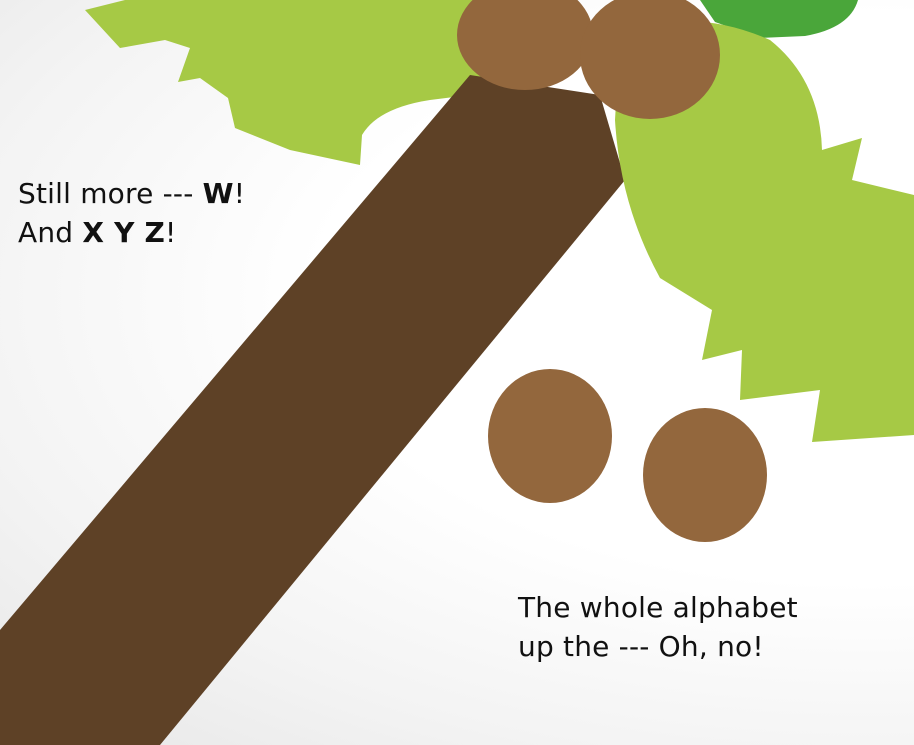 The height and width of the screenshot is (745, 914). Describe the element at coordinates (658, 627) in the screenshot. I see `verse-whole-alphabet: The whole alphabet up the --- Oh, no!` at that location.